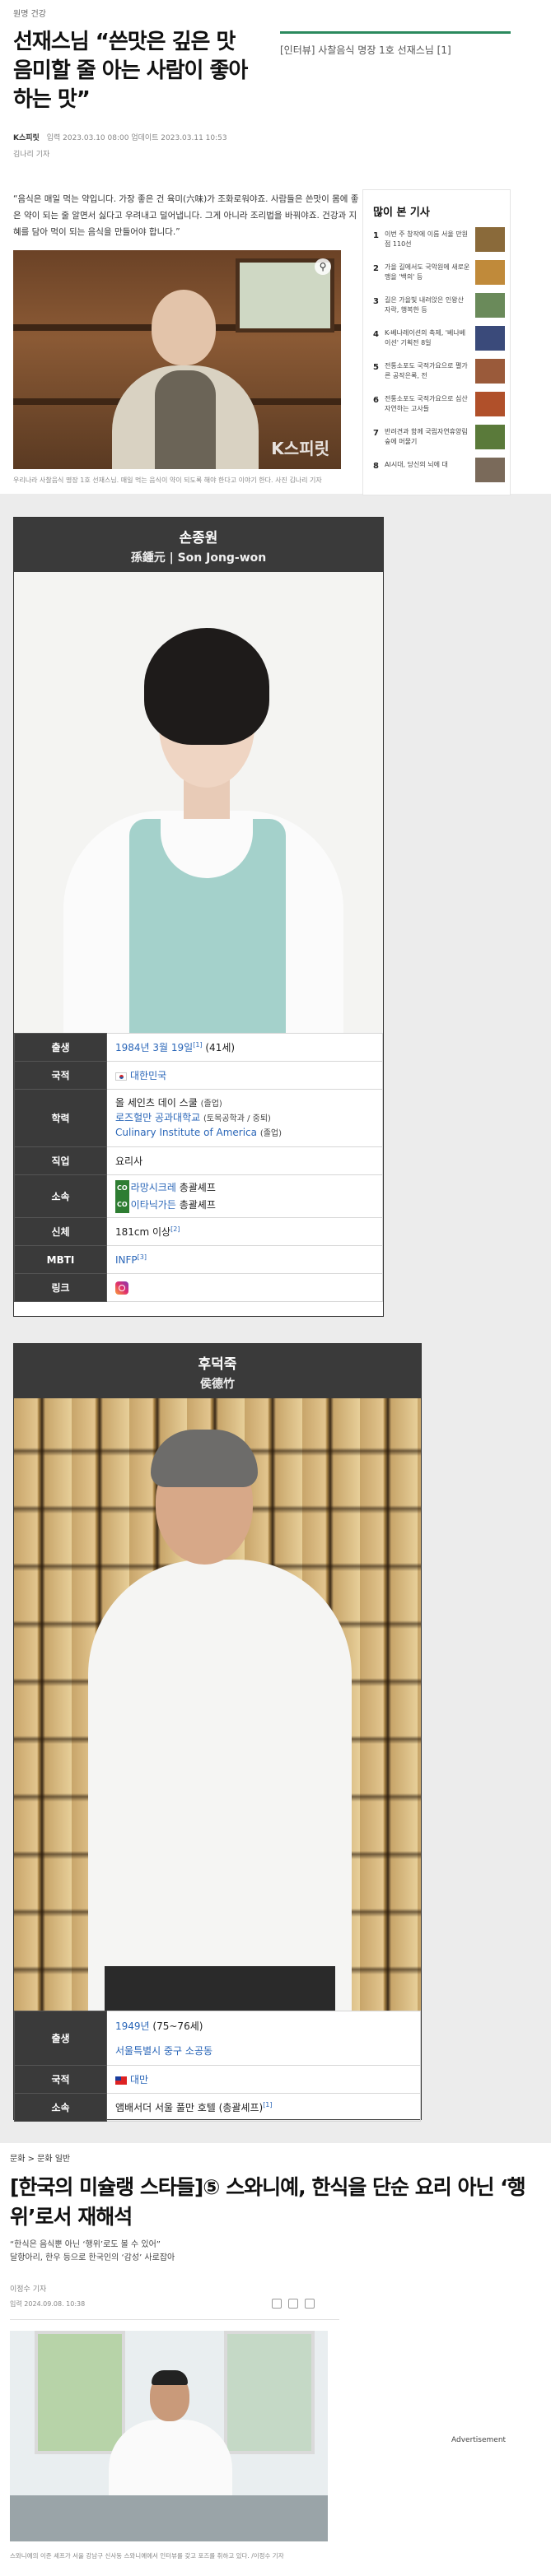  What do you see at coordinates (217, 1364) in the screenshot?
I see `infobox-name: 후덕죽` at bounding box center [217, 1364].